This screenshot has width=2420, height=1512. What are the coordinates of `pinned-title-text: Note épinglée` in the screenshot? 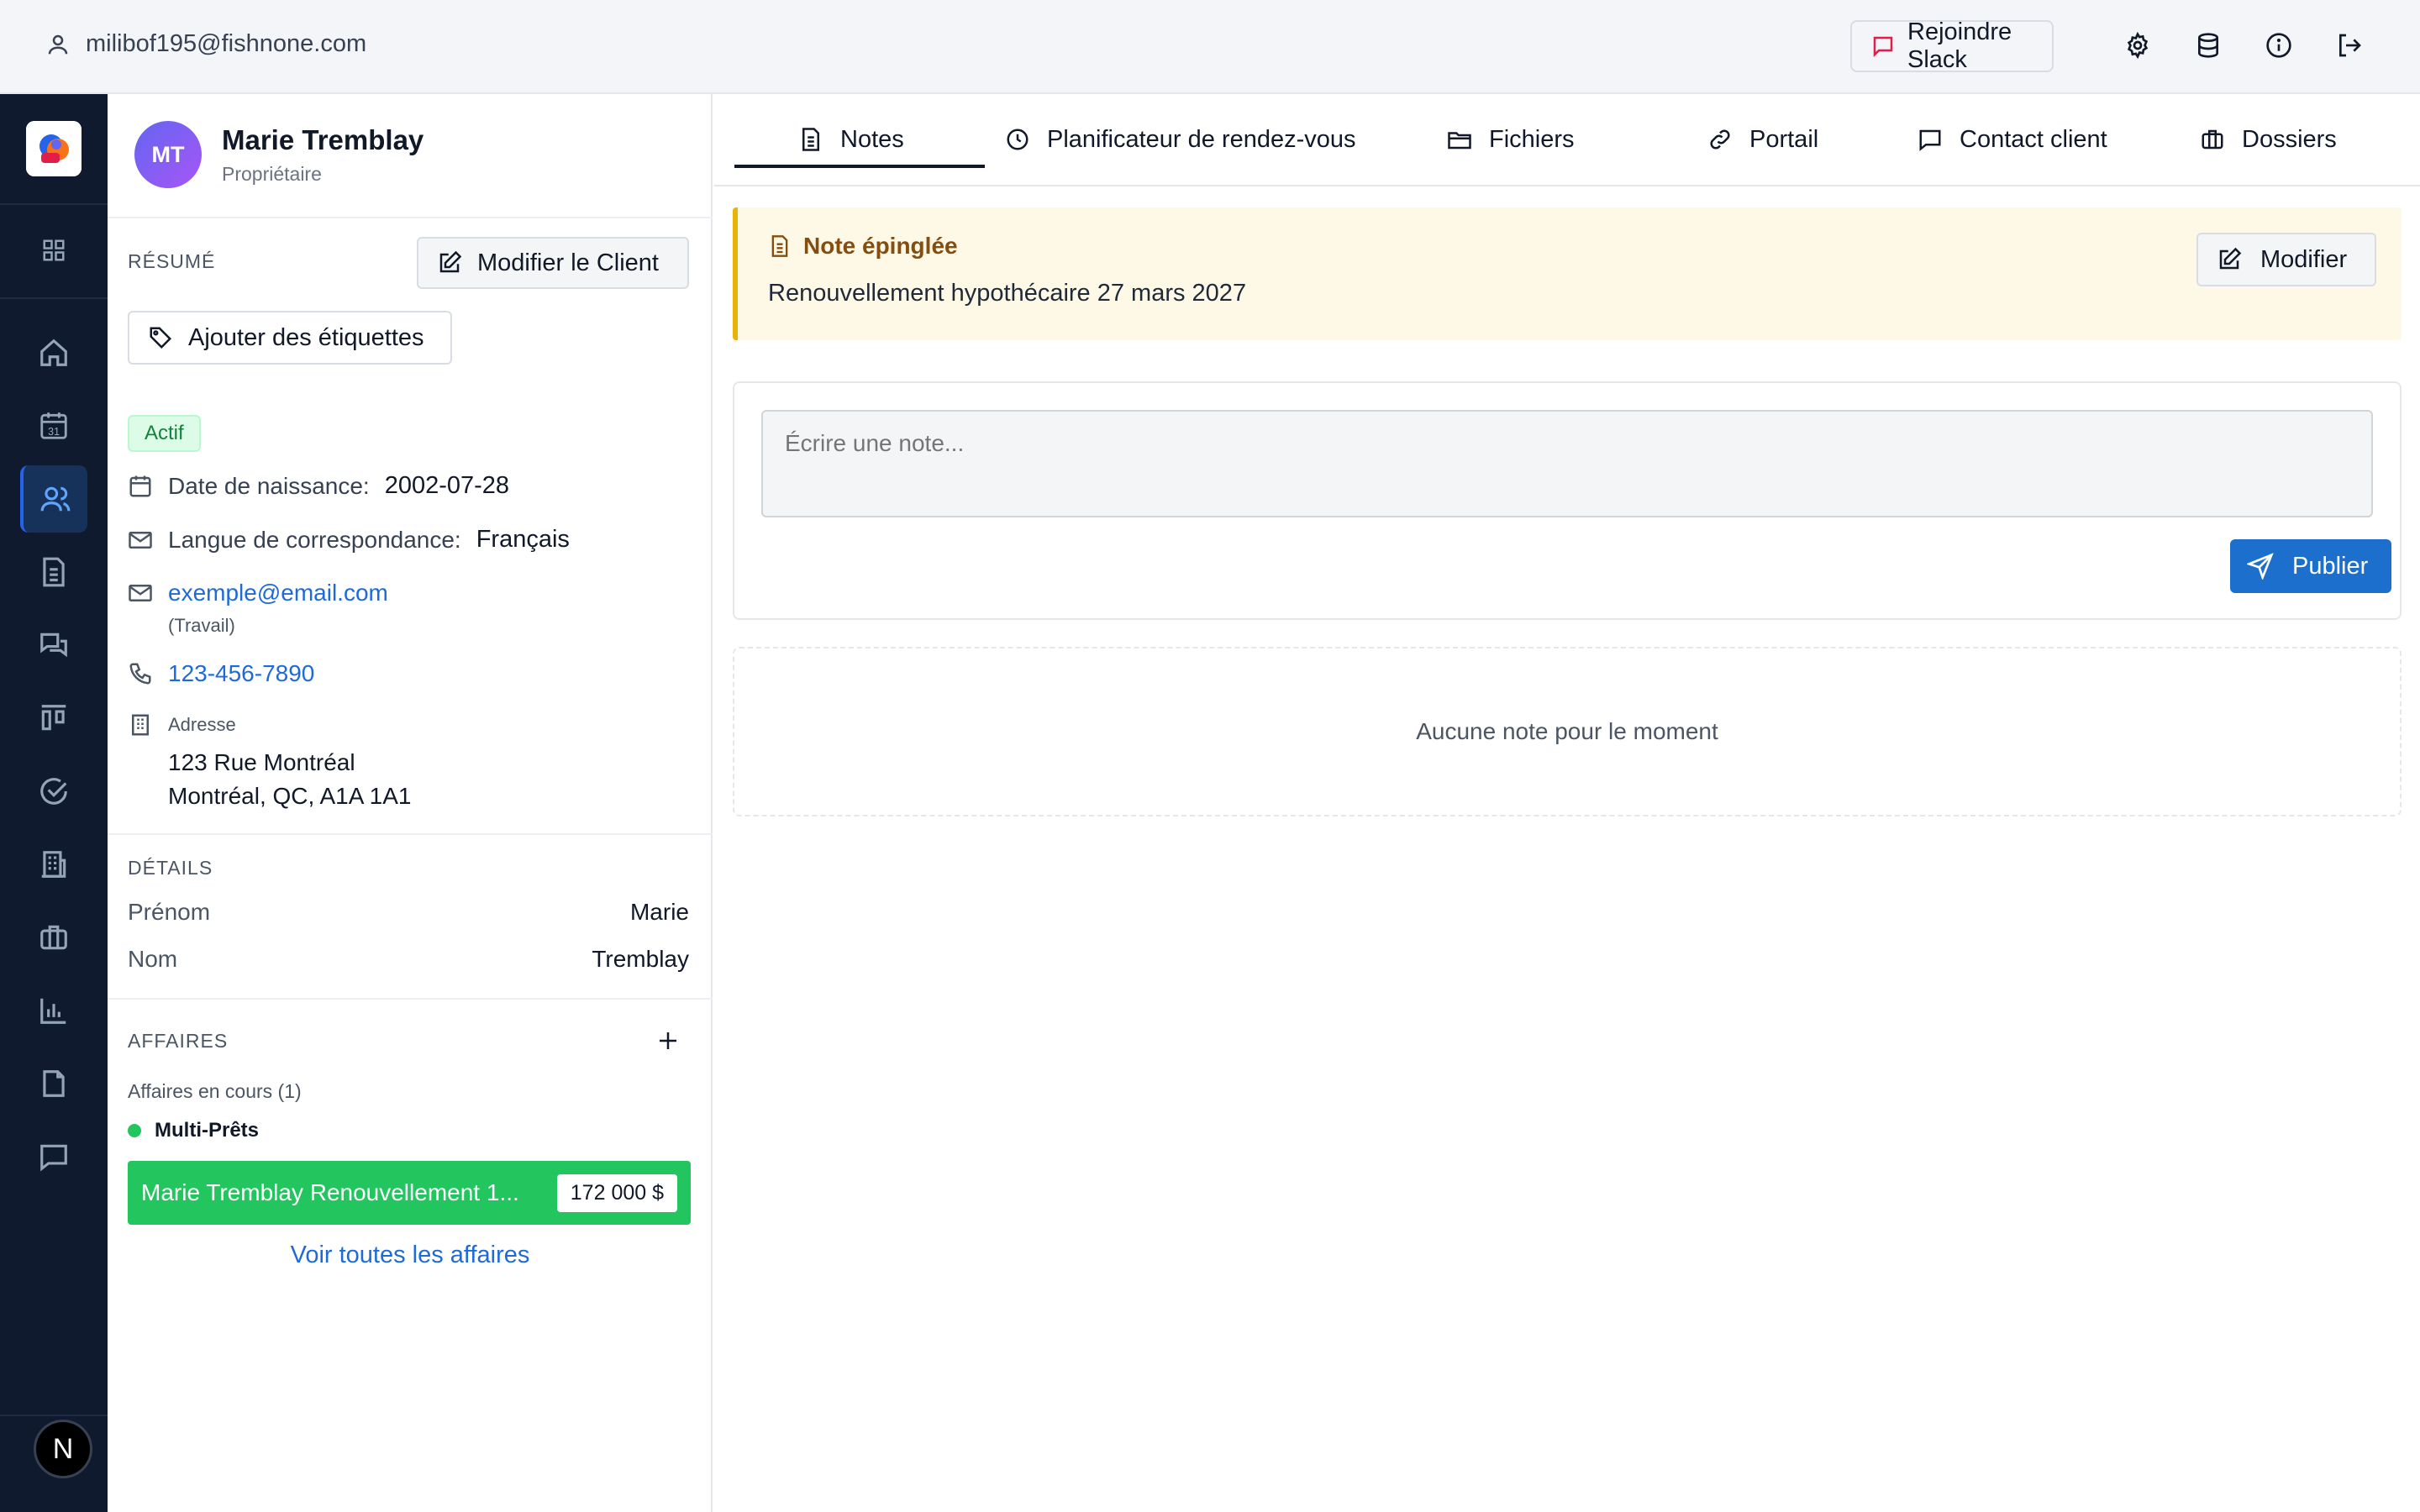 It's located at (880, 246).